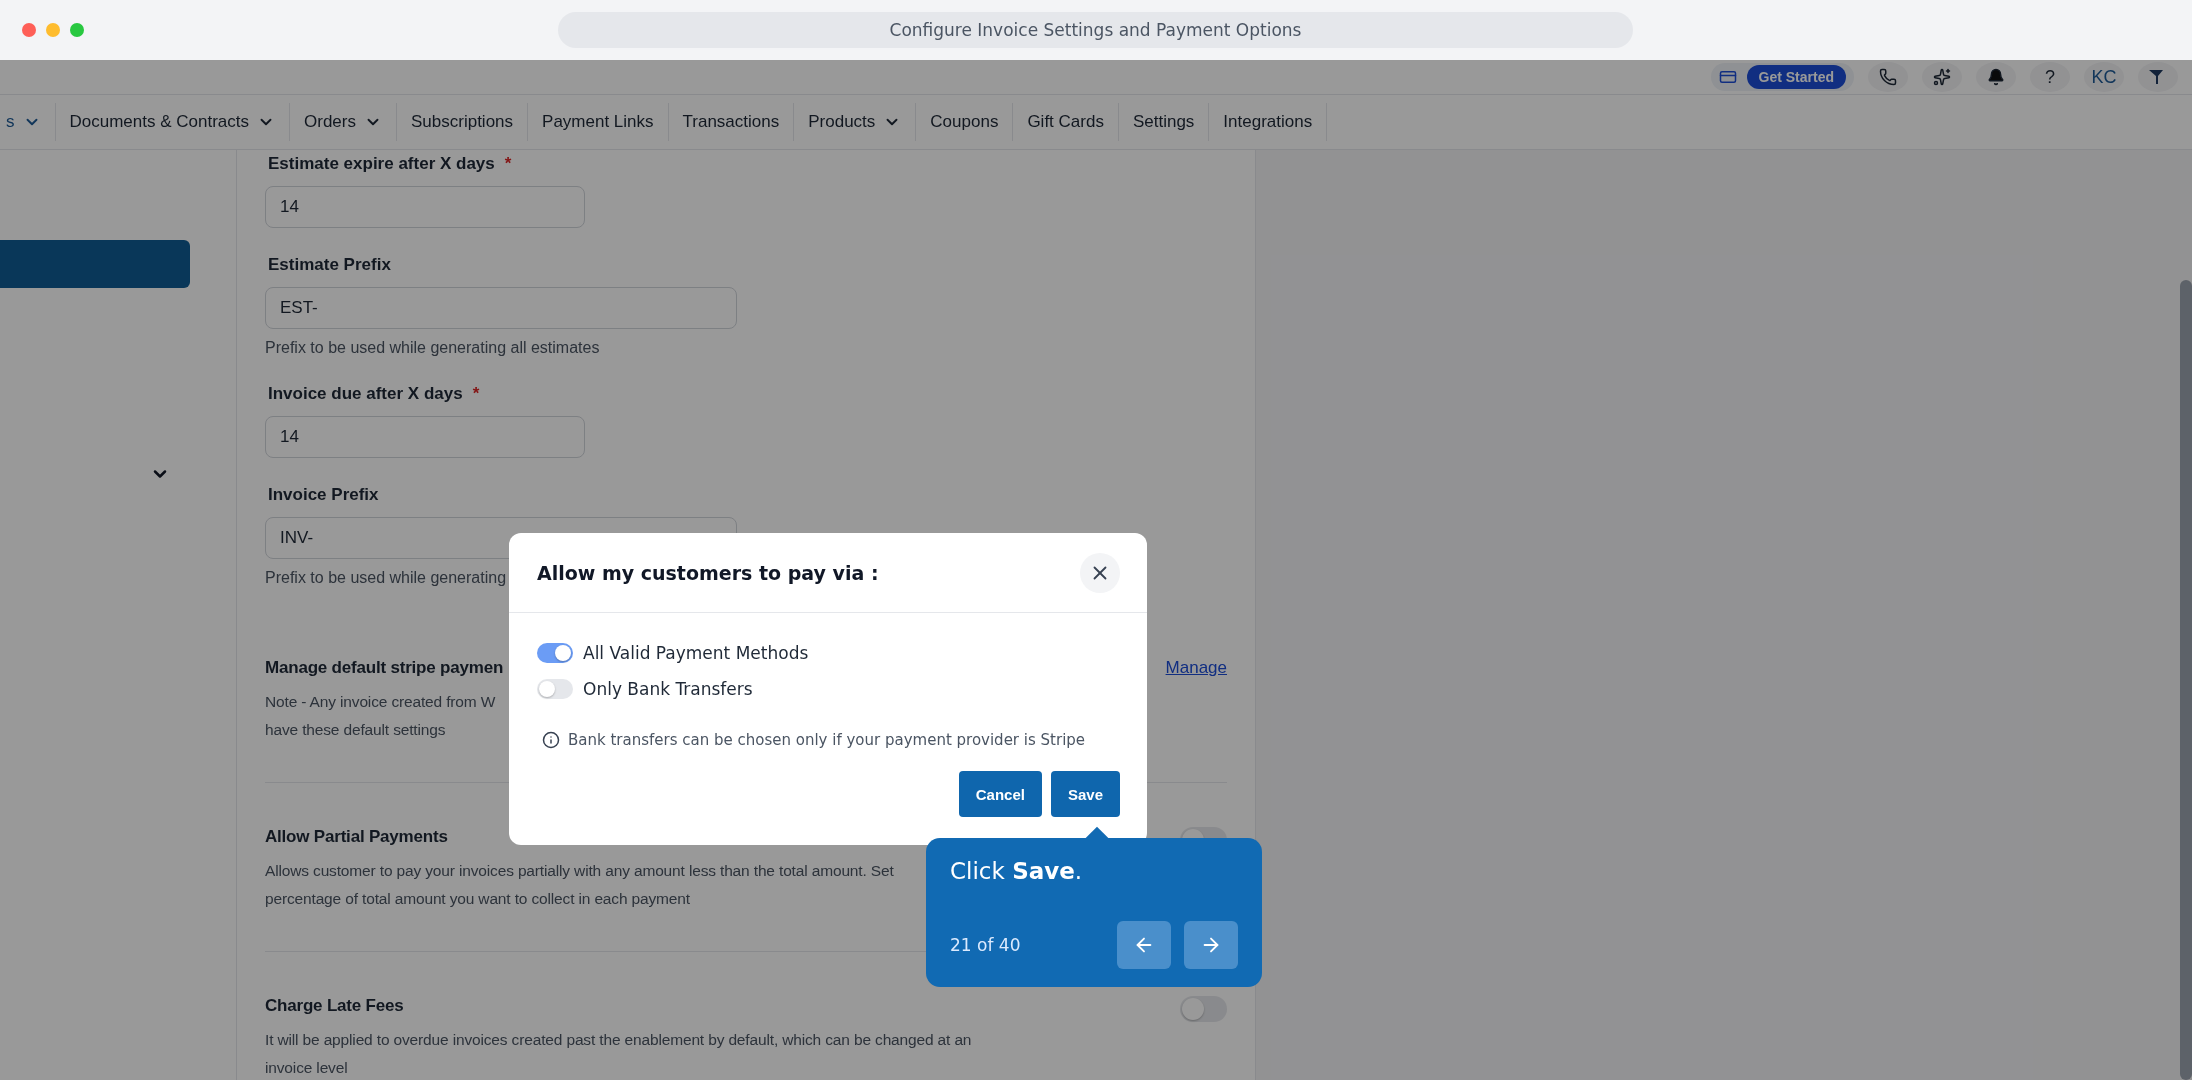 The height and width of the screenshot is (1080, 2192). I want to click on setting-description: Note - Any invoice created from W, so click(380, 702).